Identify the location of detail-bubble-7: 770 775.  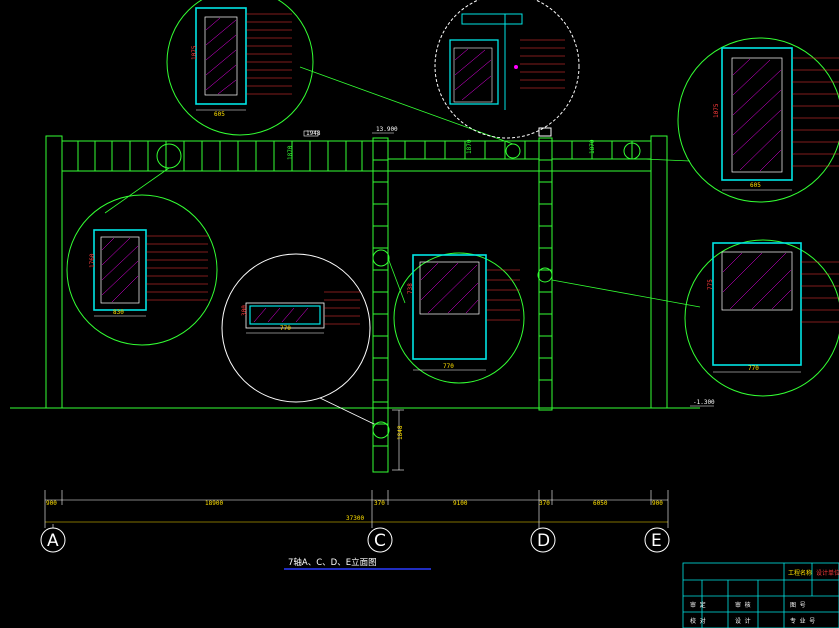
(761, 318).